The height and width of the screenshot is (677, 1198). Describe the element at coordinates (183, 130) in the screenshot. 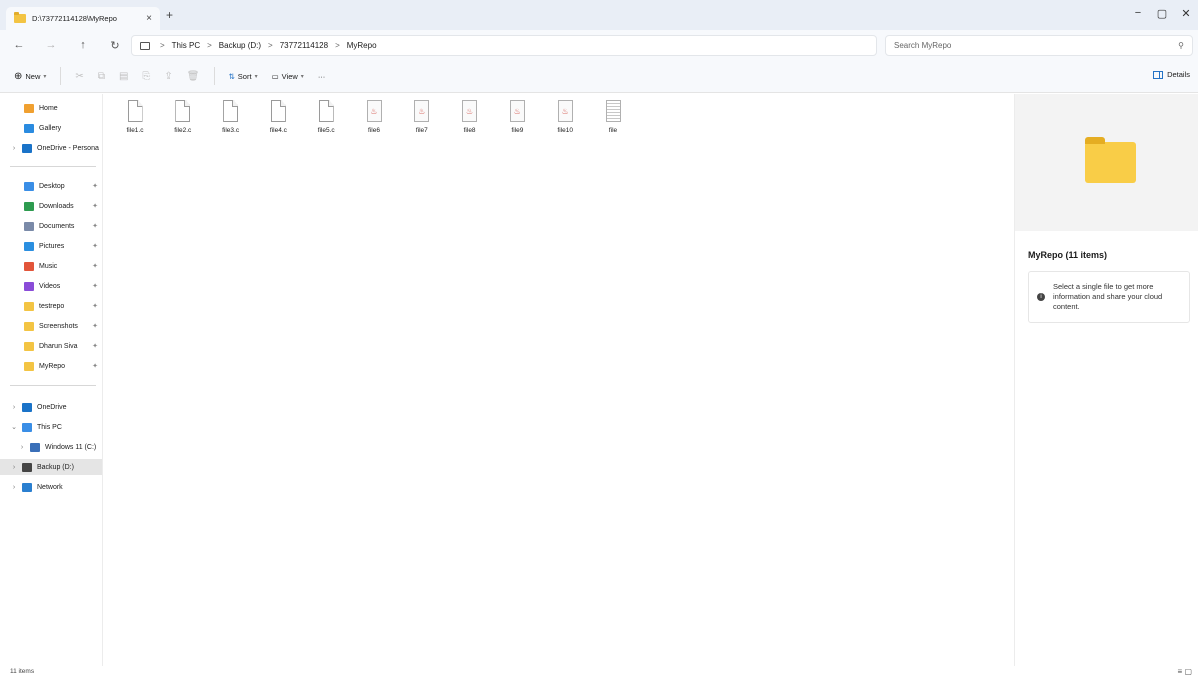

I see `file-name: file2.c` at that location.